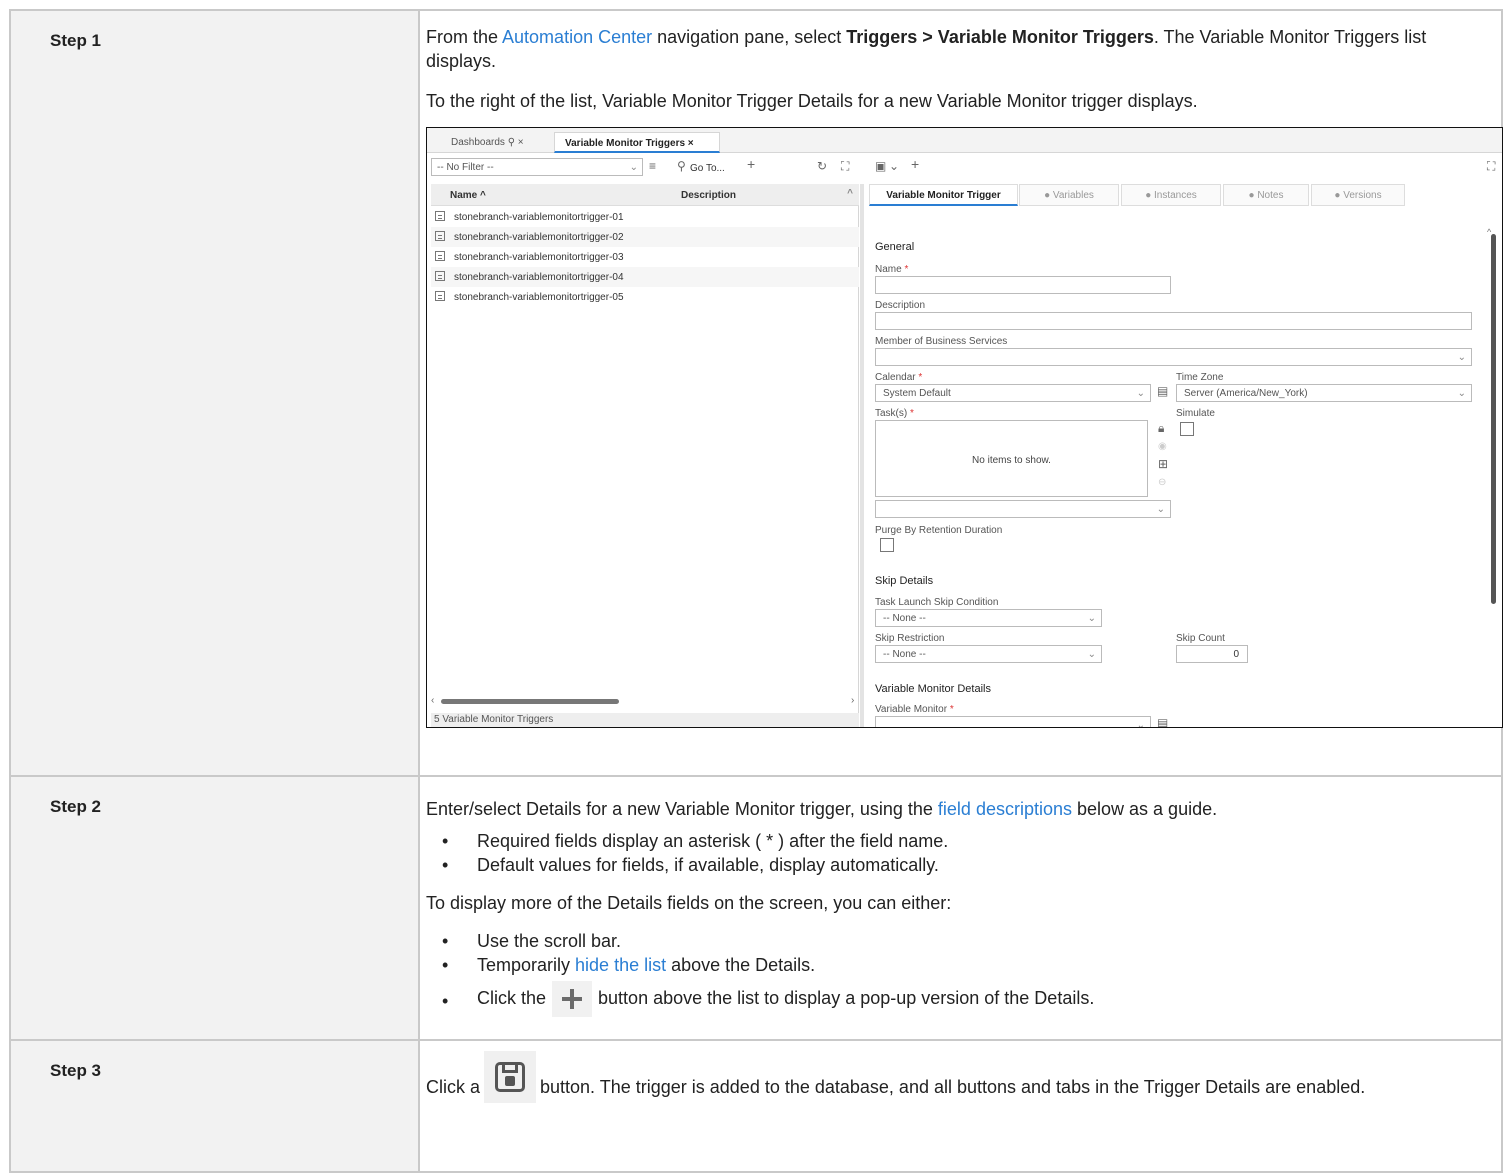  I want to click on list-item: • Use the scroll bar., so click(957, 941).